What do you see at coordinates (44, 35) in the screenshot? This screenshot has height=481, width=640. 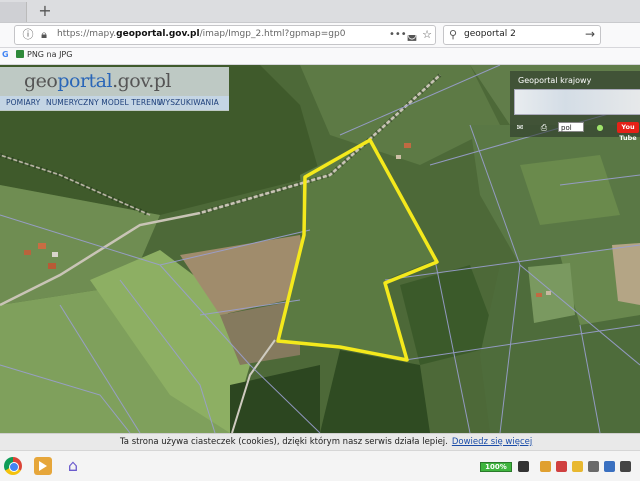 I see `lock-icon: 🔒︎` at bounding box center [44, 35].